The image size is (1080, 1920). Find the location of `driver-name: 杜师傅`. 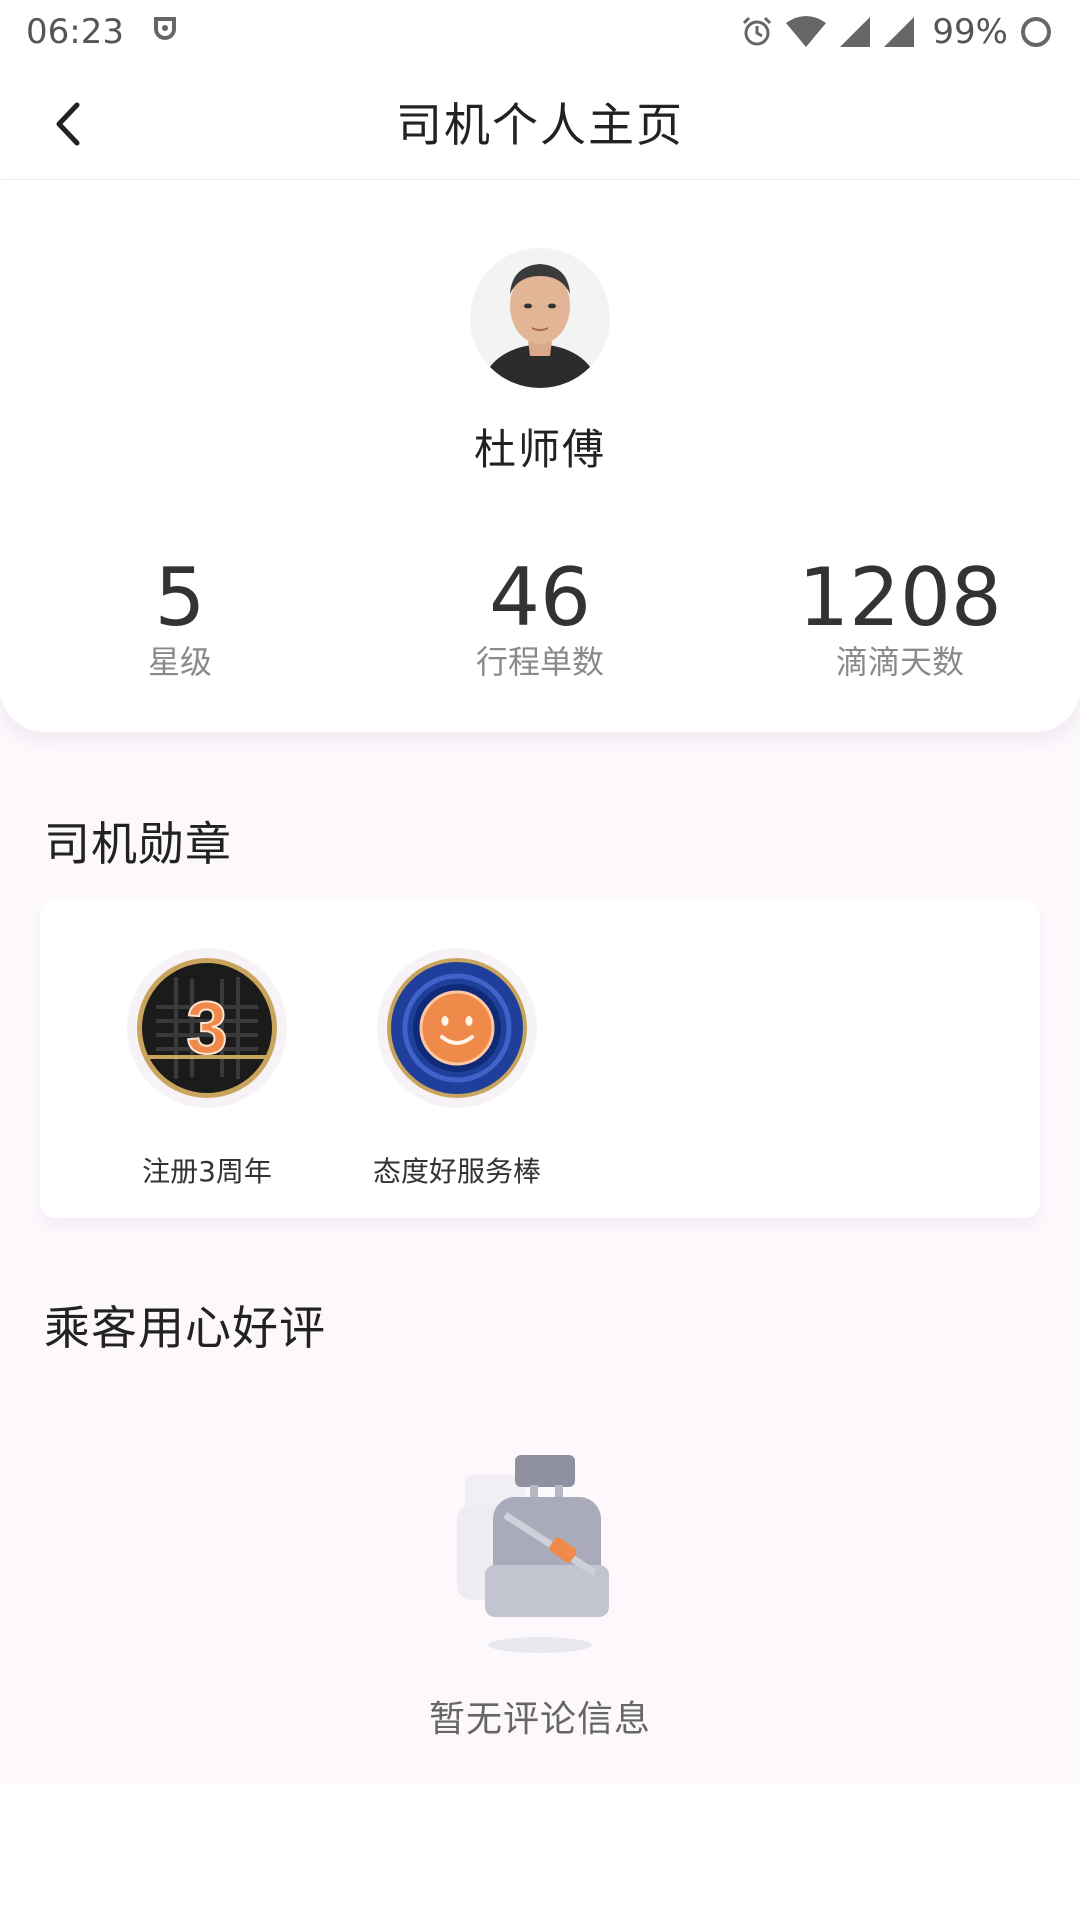

driver-name: 杜师傅 is located at coordinates (539, 449).